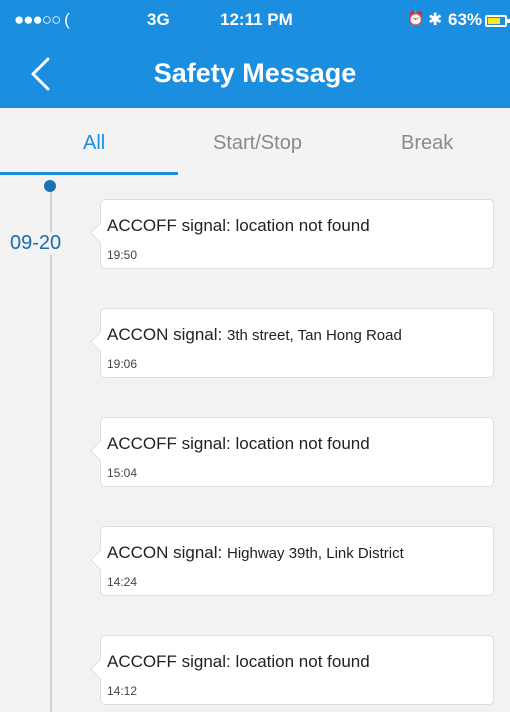 Image resolution: width=510 pixels, height=712 pixels. What do you see at coordinates (89, 173) in the screenshot?
I see `active-tab-indicator` at bounding box center [89, 173].